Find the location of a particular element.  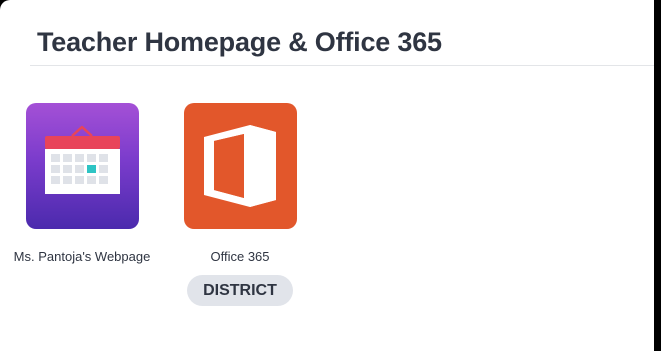

app-tile-office-365: Office 365 DISTRICT is located at coordinates (240, 204).